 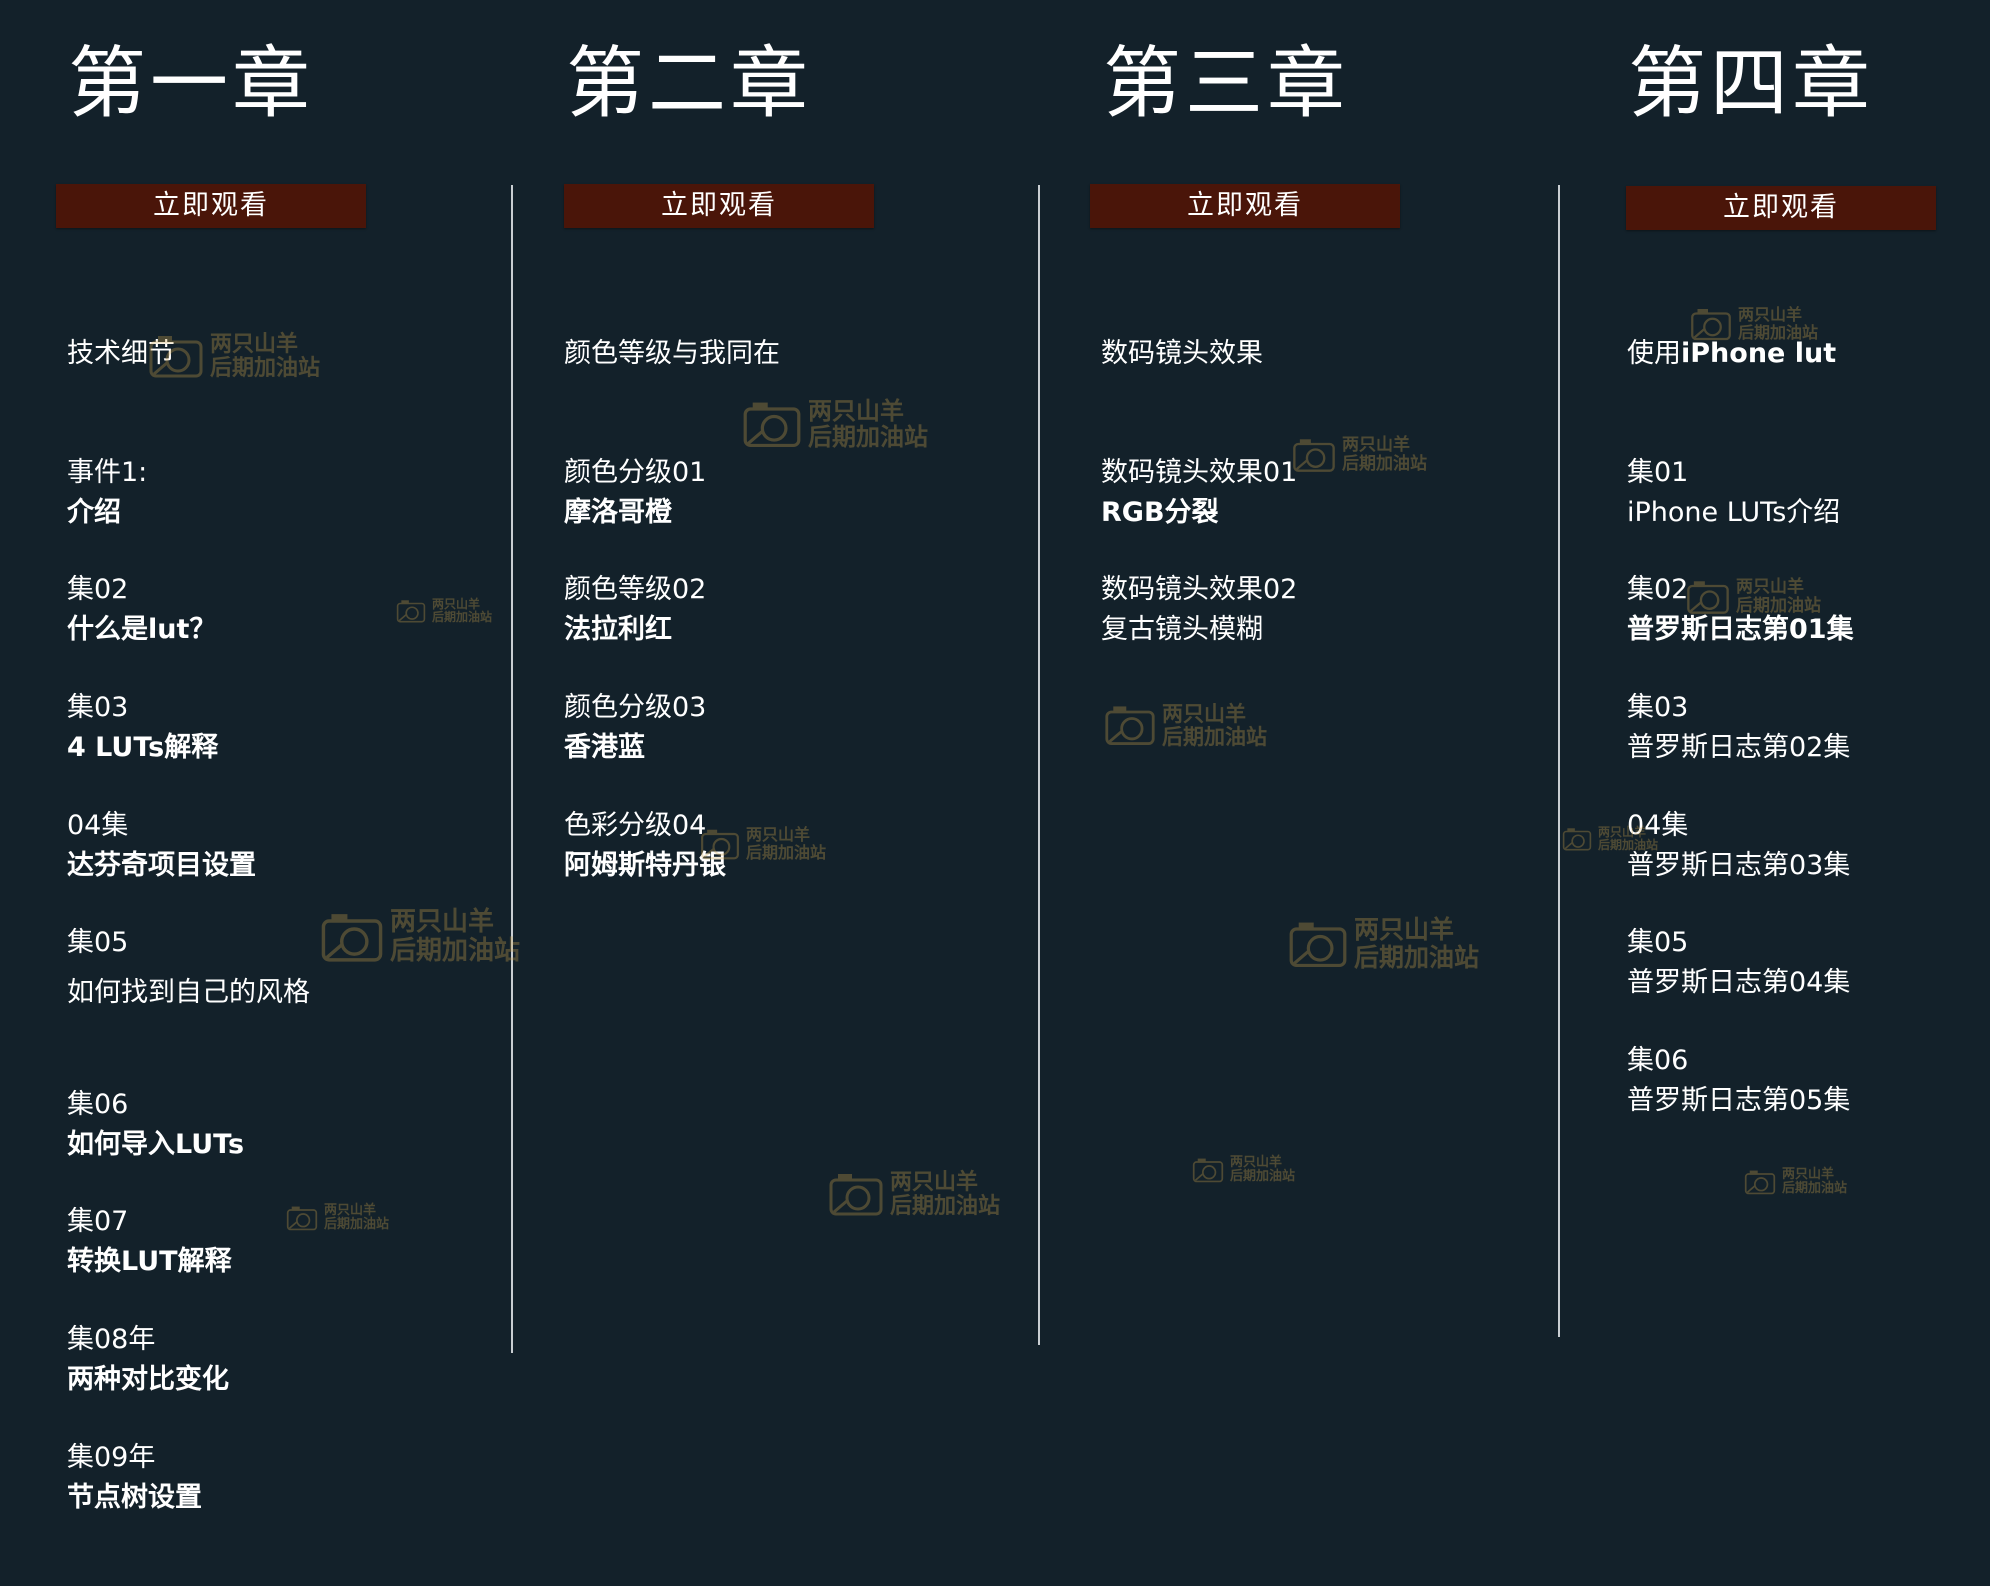 What do you see at coordinates (287, 610) in the screenshot?
I see `chapter-1-episode-2: 集02 什么是lut？` at bounding box center [287, 610].